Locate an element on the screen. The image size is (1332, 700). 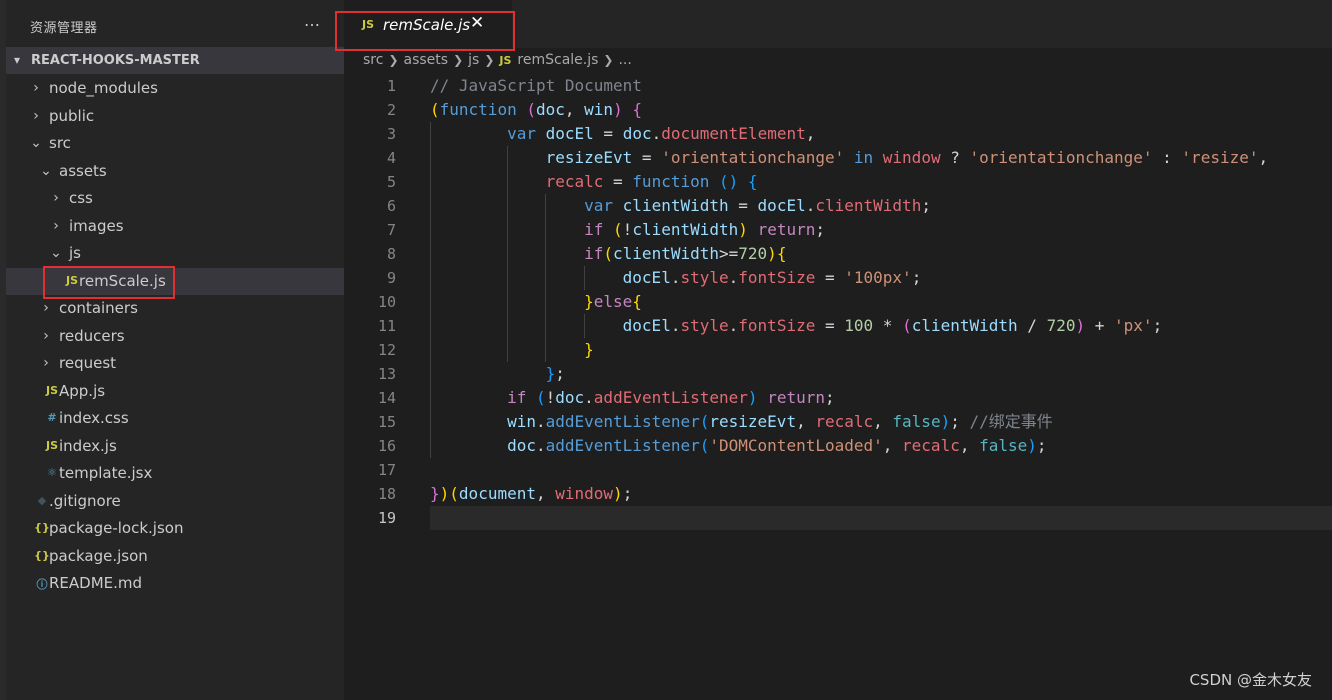
tree-file-item: # index.css is located at coordinates (175, 418).